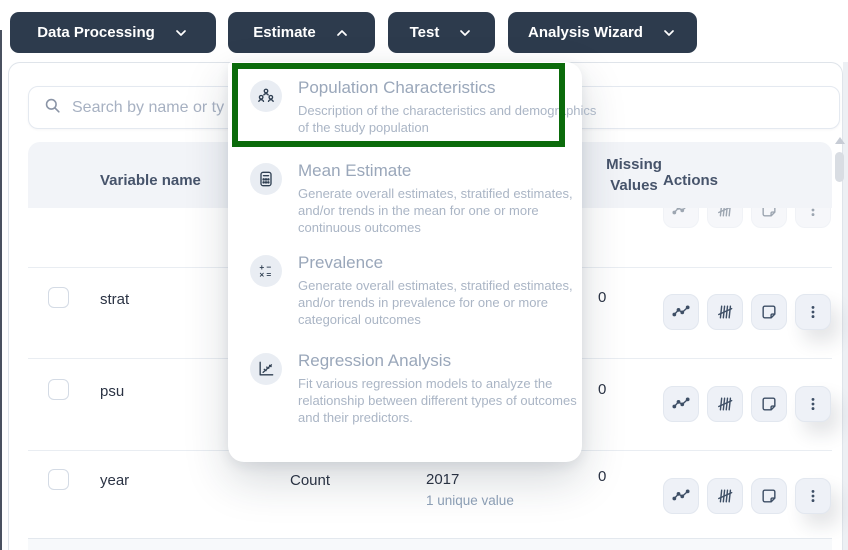  I want to click on nav-label: Data Processing, so click(96, 32).